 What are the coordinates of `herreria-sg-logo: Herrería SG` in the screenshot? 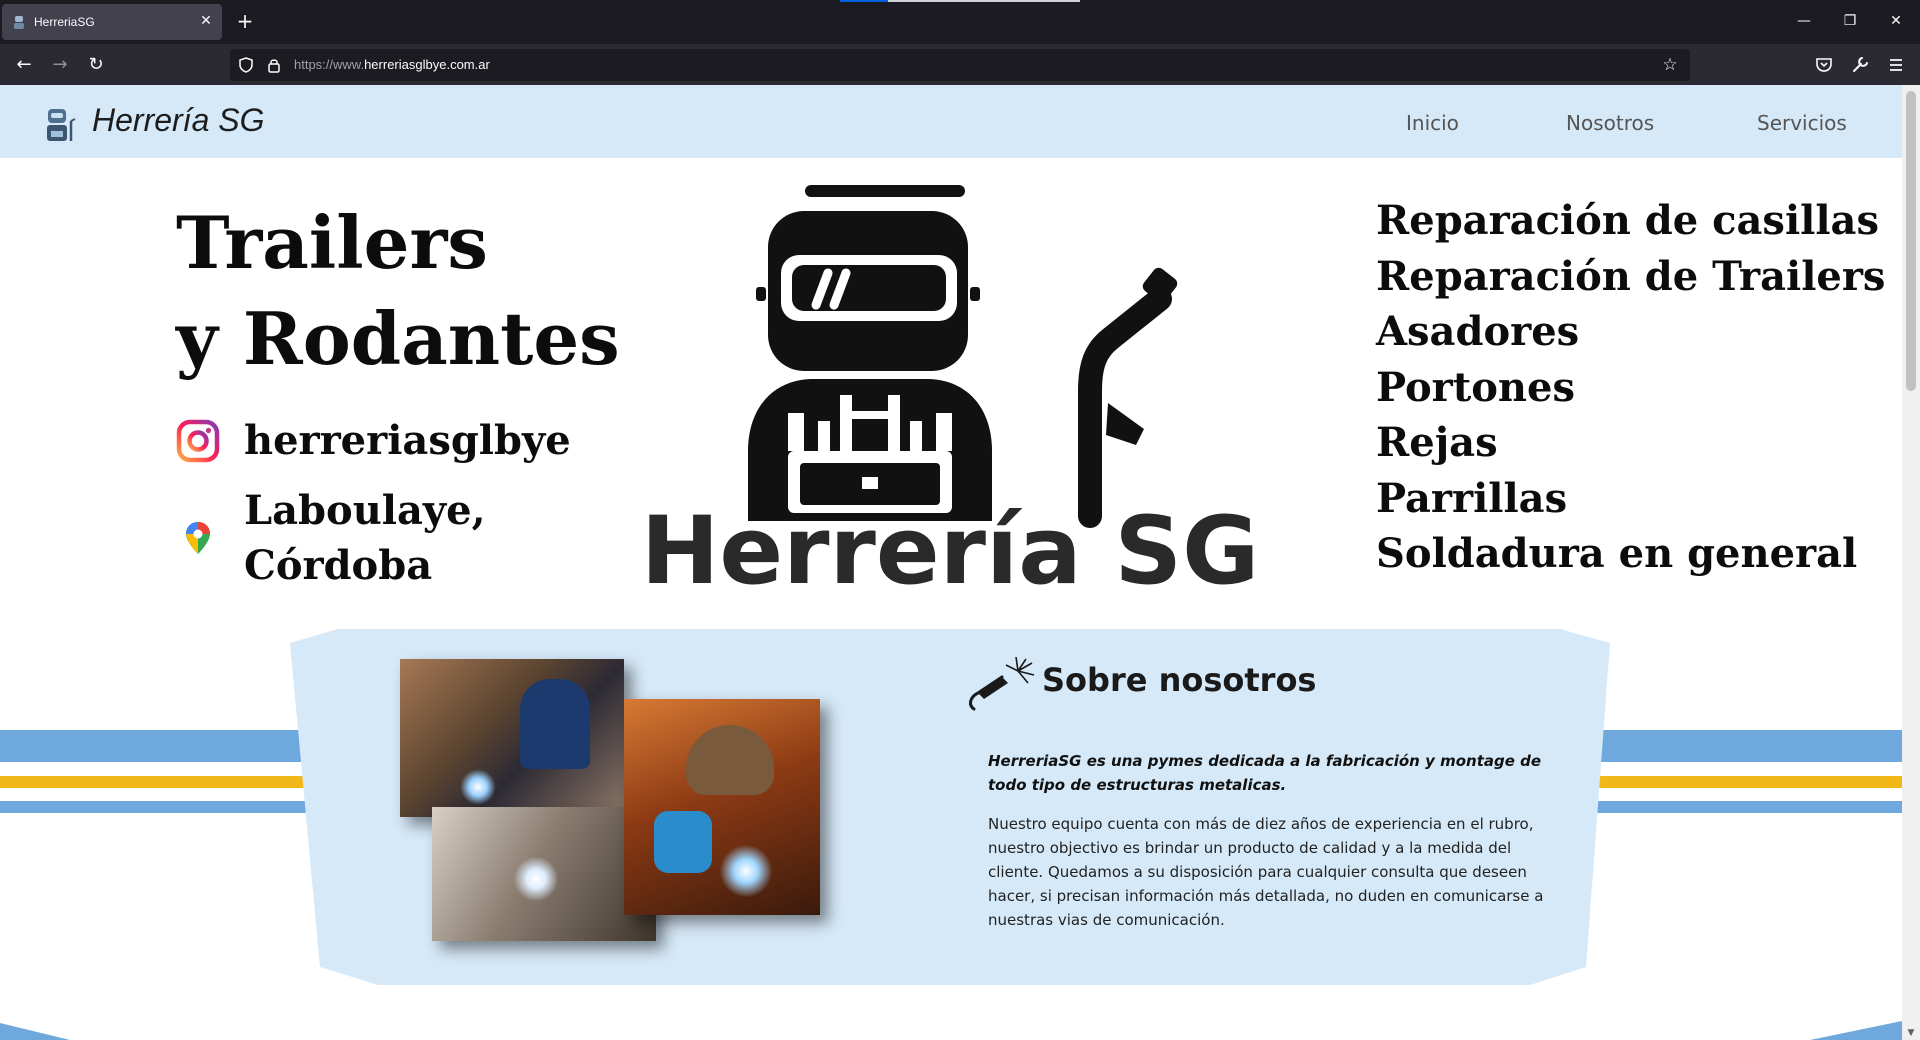 It's located at (950, 393).